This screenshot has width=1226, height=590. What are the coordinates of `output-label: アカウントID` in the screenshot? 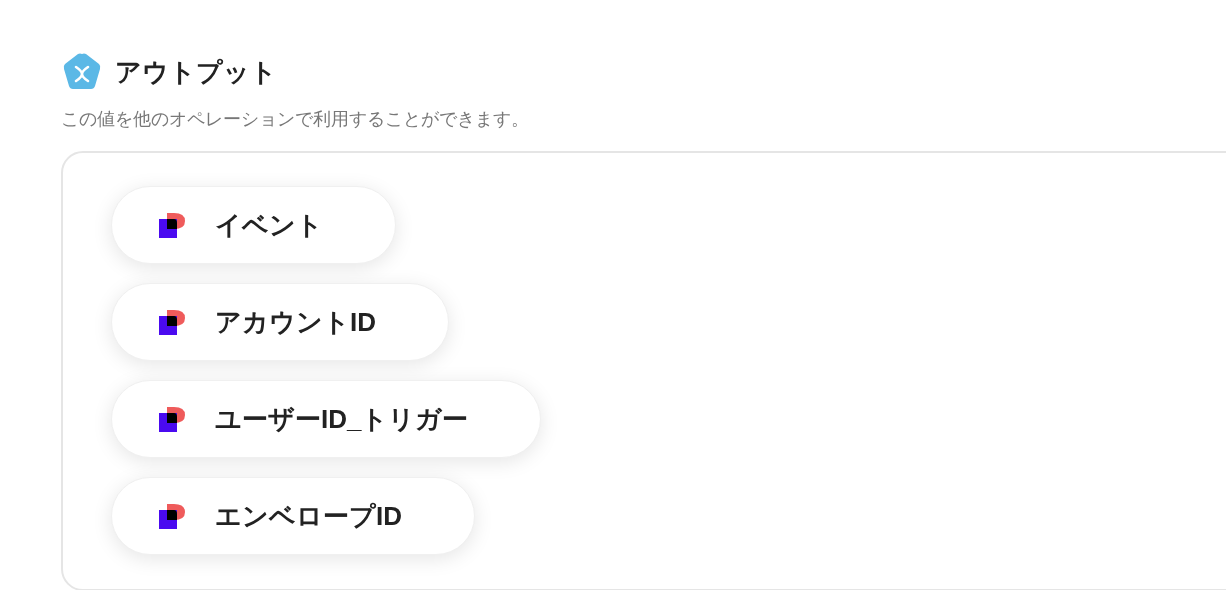 It's located at (295, 322).